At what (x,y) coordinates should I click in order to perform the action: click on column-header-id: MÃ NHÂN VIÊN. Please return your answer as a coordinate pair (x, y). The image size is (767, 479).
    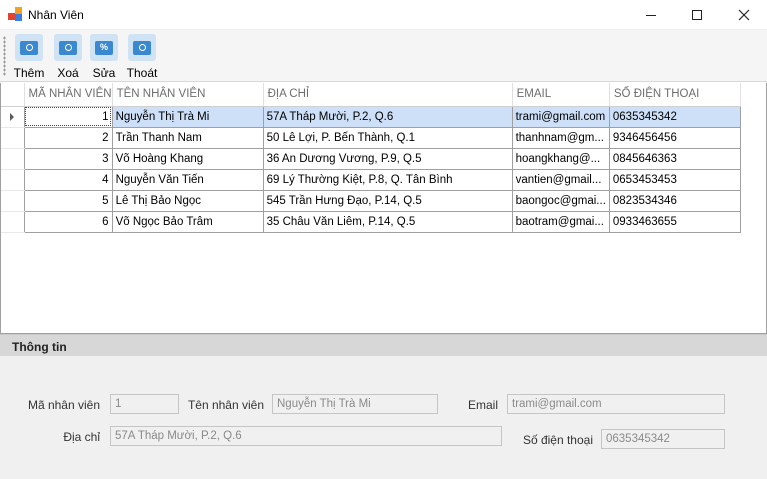
    Looking at the image, I should click on (68, 95).